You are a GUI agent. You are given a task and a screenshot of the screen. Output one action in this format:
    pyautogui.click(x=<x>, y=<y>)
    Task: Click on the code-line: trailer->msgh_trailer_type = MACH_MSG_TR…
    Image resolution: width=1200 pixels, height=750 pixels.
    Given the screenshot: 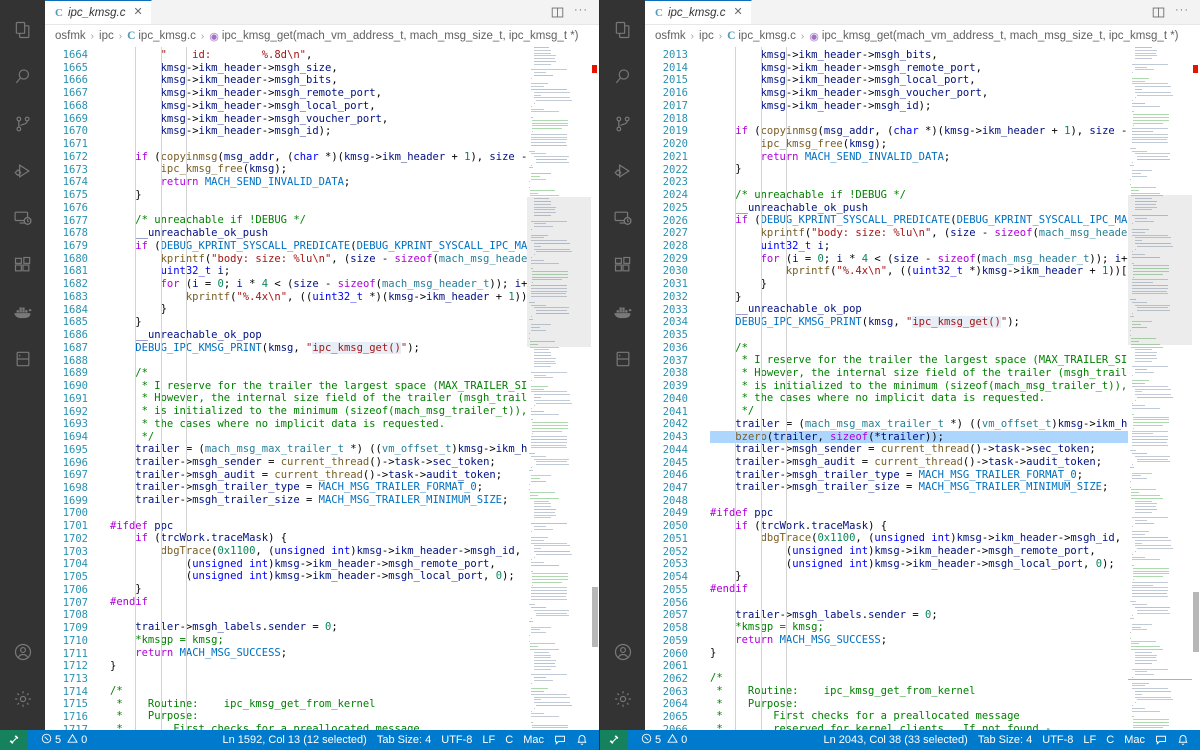 What is the action you would take?
    pyautogui.click(x=919, y=475)
    